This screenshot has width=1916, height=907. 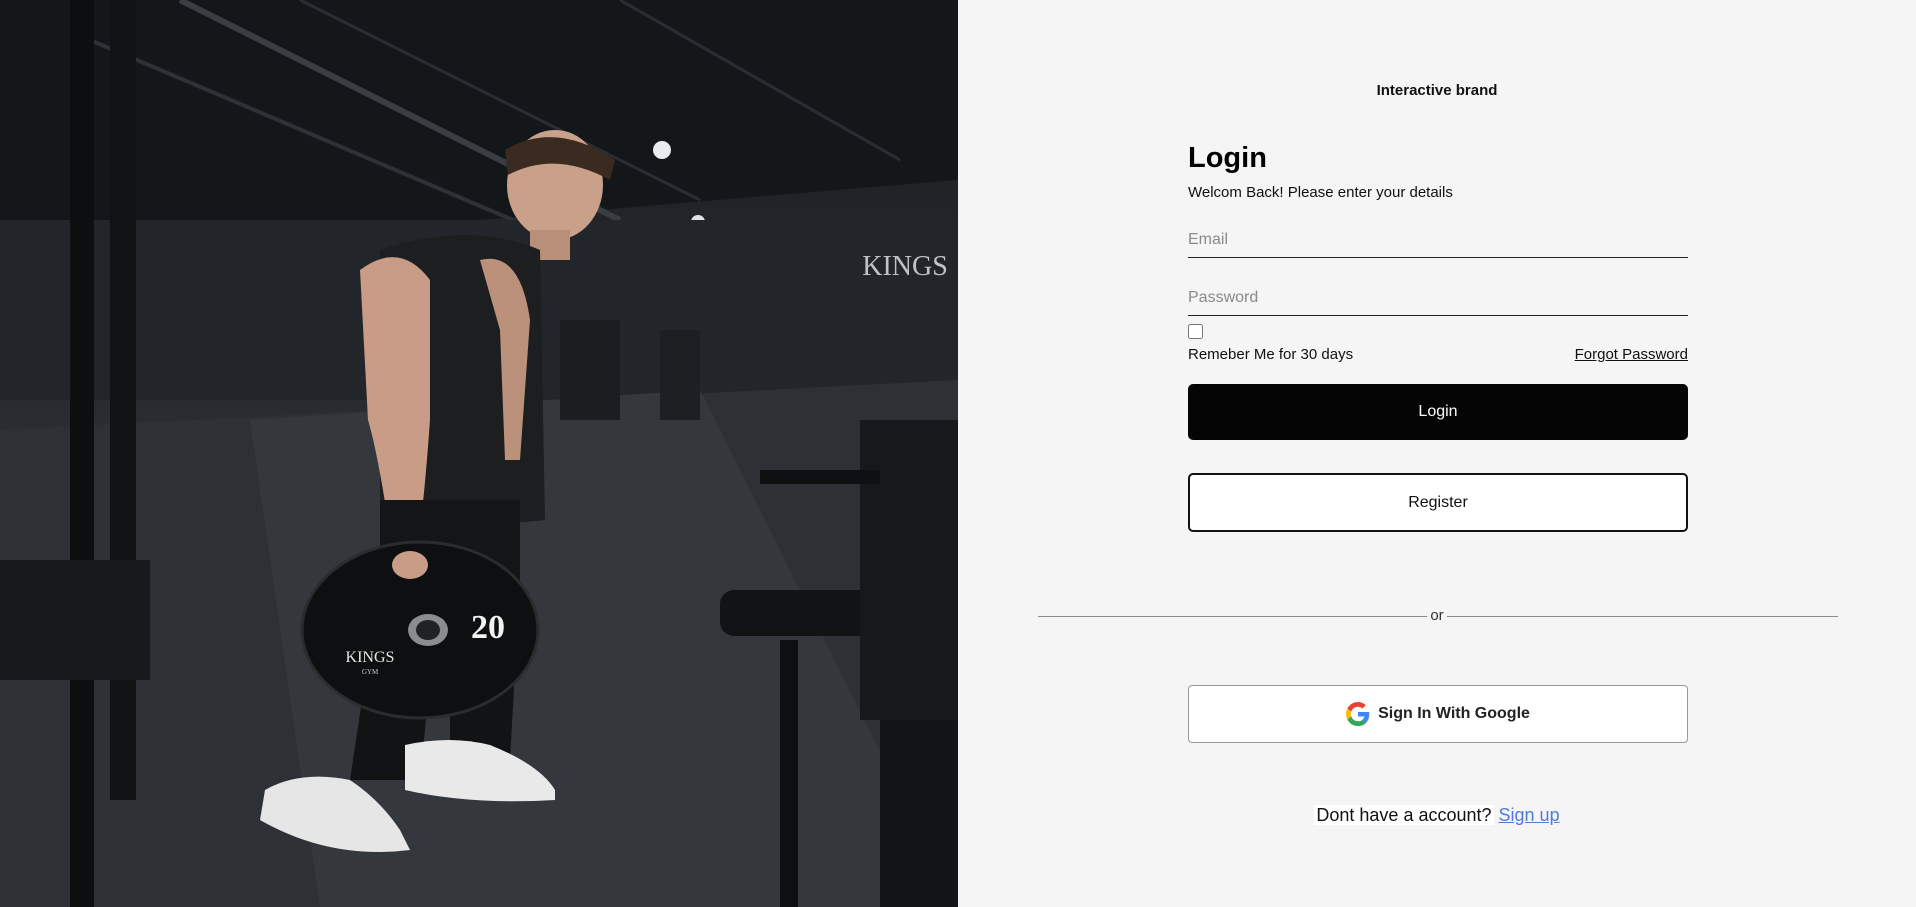 What do you see at coordinates (1227, 158) in the screenshot?
I see `page-title: Login` at bounding box center [1227, 158].